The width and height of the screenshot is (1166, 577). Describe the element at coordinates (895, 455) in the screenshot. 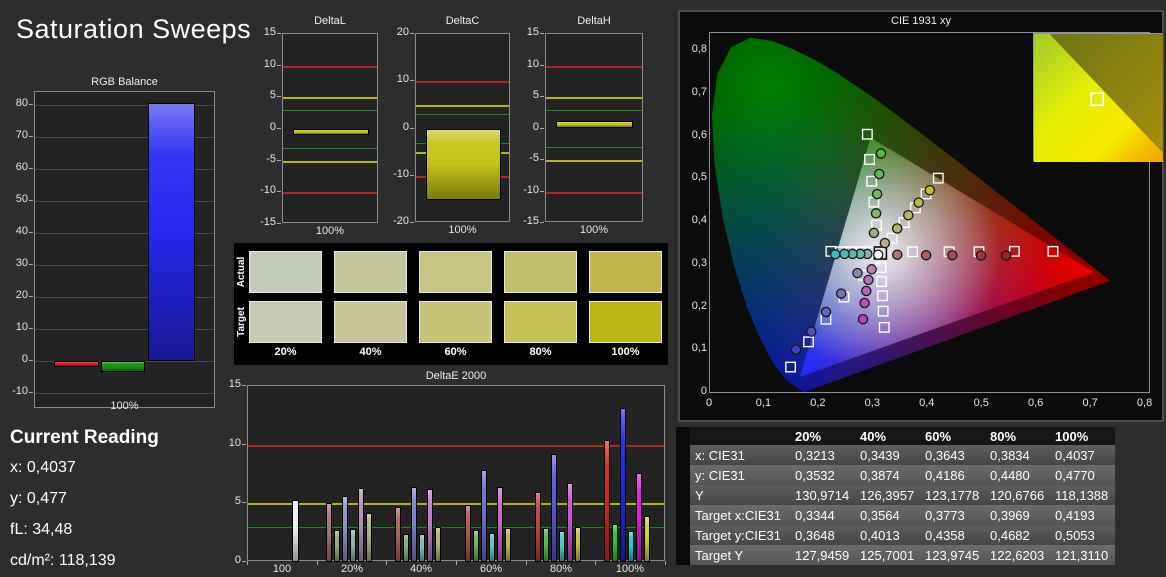

I see `table-row: x: CIE31 0,3213 0,3439 0,3643 0,3834 0,4037` at that location.